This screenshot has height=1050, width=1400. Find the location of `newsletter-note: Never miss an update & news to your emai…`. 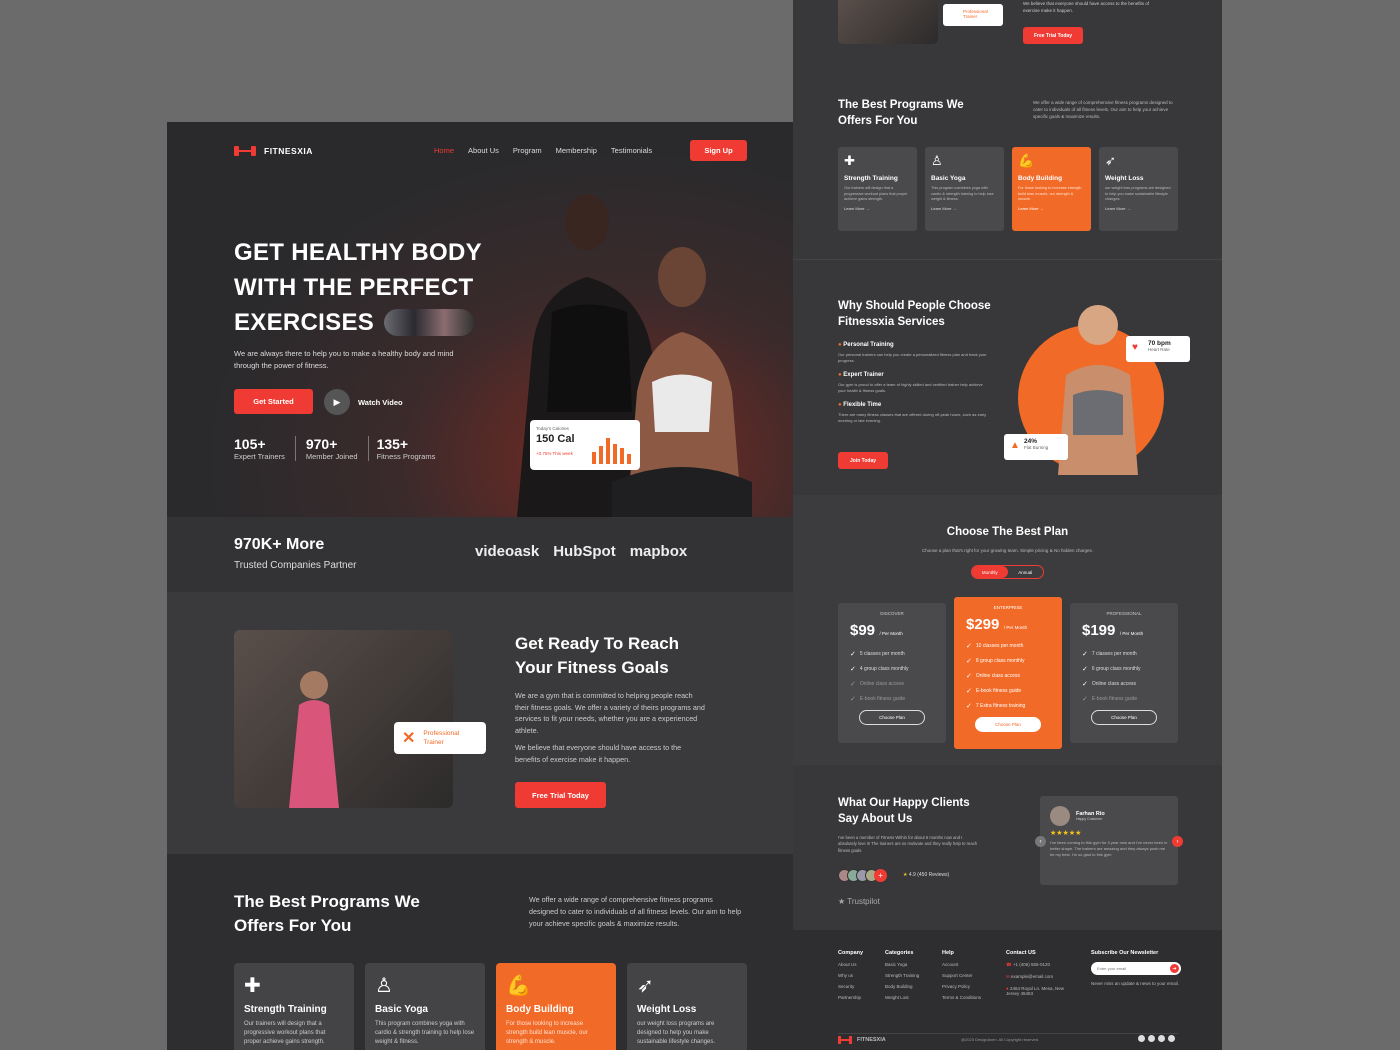

newsletter-note: Never miss an update & news to your emai… is located at coordinates (1135, 983).